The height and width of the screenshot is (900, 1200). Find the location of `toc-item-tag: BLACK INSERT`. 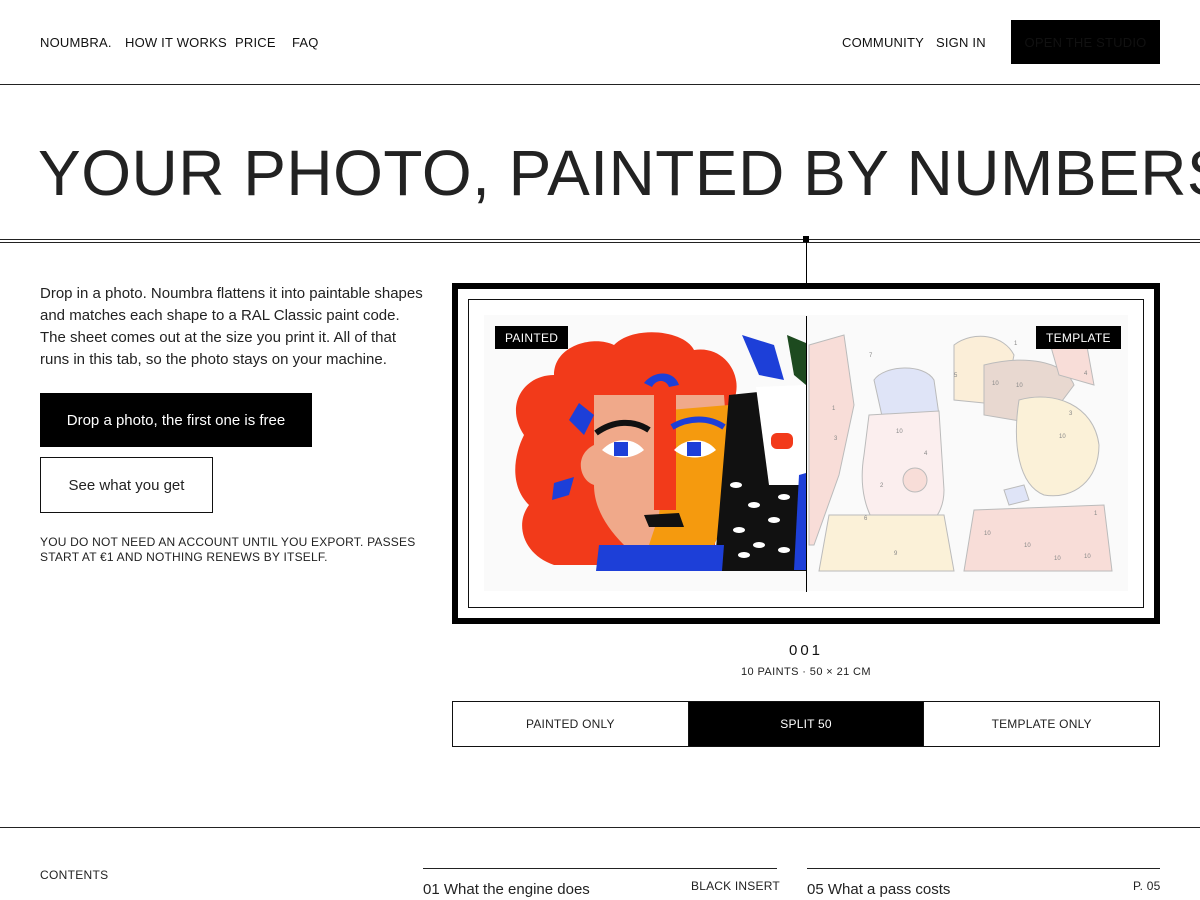

toc-item-tag: BLACK INSERT is located at coordinates (735, 886).